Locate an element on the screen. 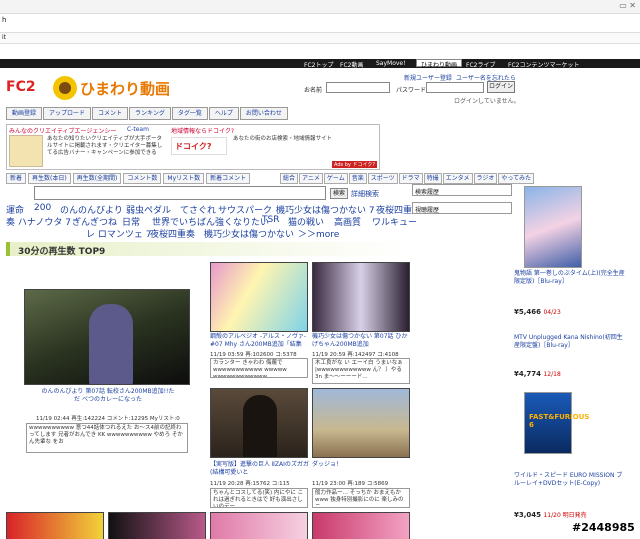 The width and height of the screenshot is (640, 539). category-music: 音楽 is located at coordinates (357, 178).